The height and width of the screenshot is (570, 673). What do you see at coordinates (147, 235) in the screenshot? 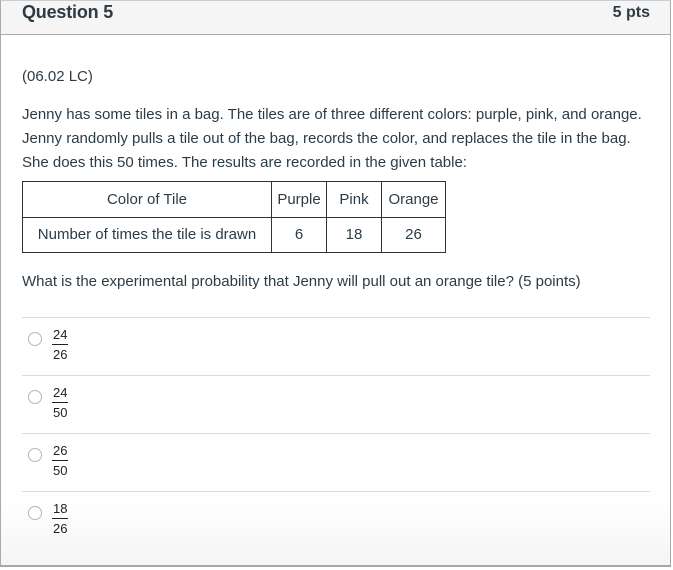
I see `table-cell: Number of times the tile is drawn` at bounding box center [147, 235].